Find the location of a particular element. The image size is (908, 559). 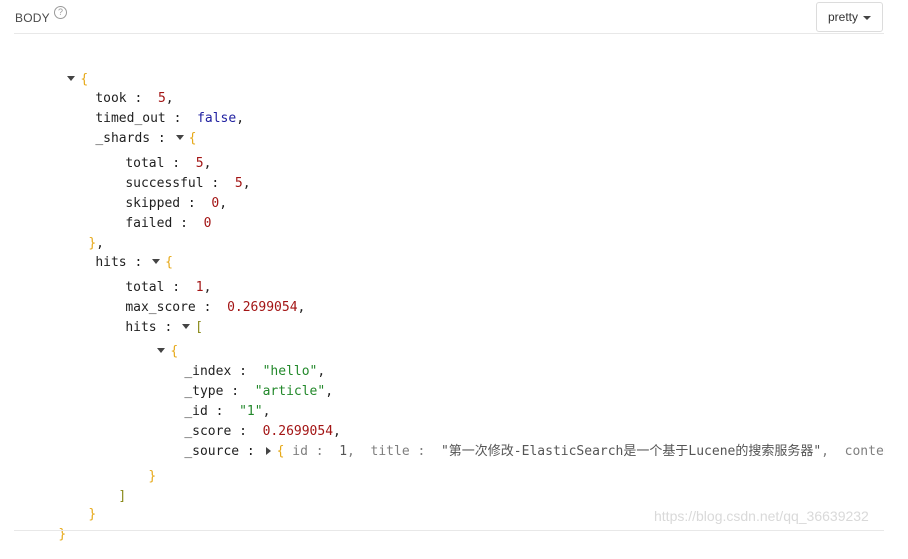

hits-array-collapse-toggle is located at coordinates (186, 326).